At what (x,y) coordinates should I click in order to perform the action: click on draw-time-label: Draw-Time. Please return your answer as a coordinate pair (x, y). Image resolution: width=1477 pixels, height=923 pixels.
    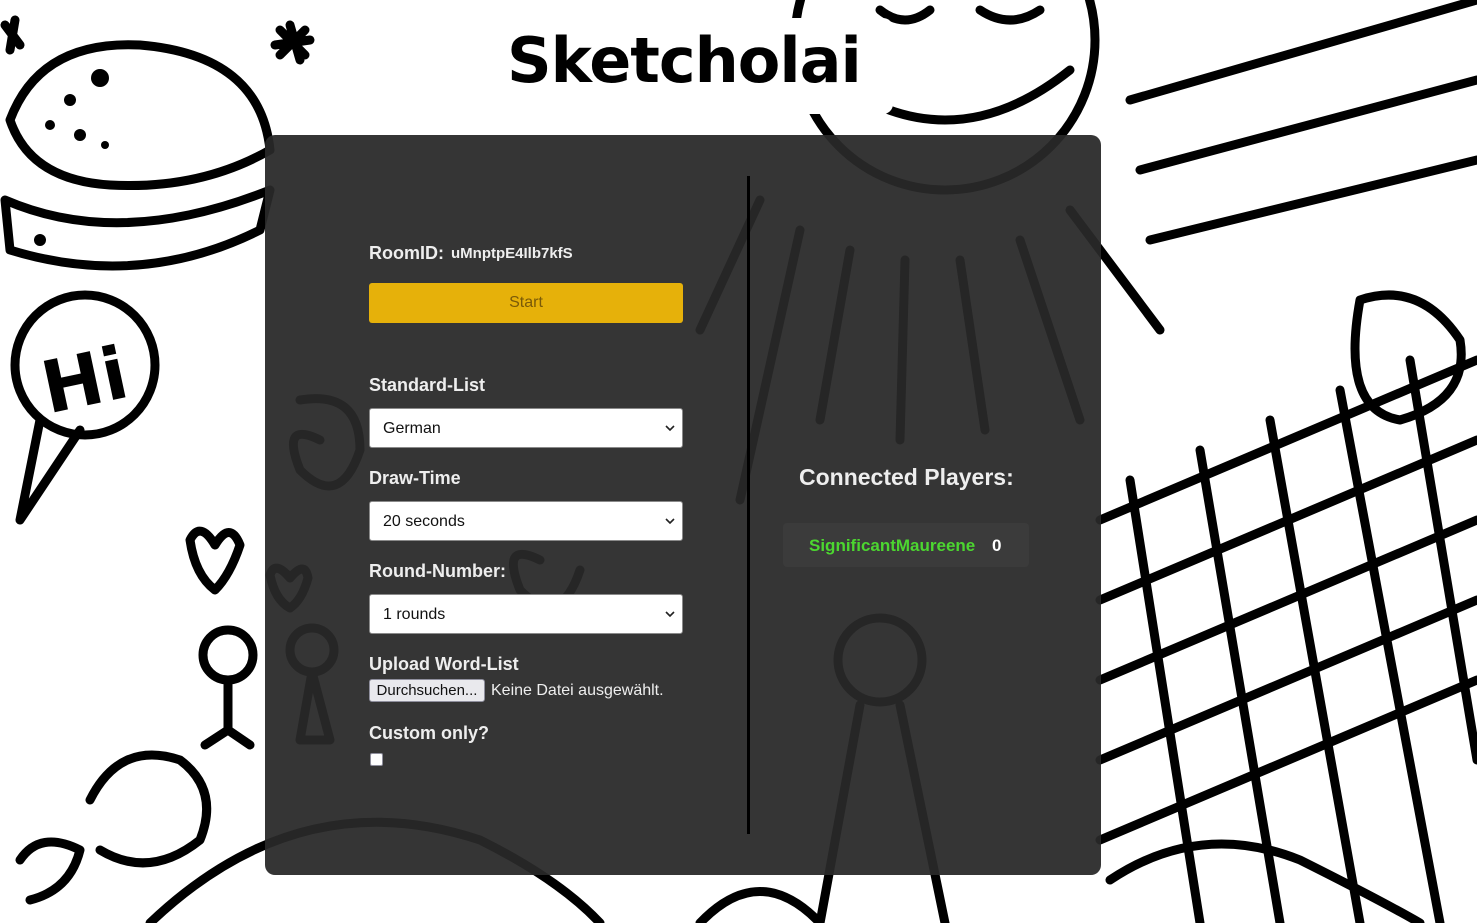
    Looking at the image, I should click on (415, 478).